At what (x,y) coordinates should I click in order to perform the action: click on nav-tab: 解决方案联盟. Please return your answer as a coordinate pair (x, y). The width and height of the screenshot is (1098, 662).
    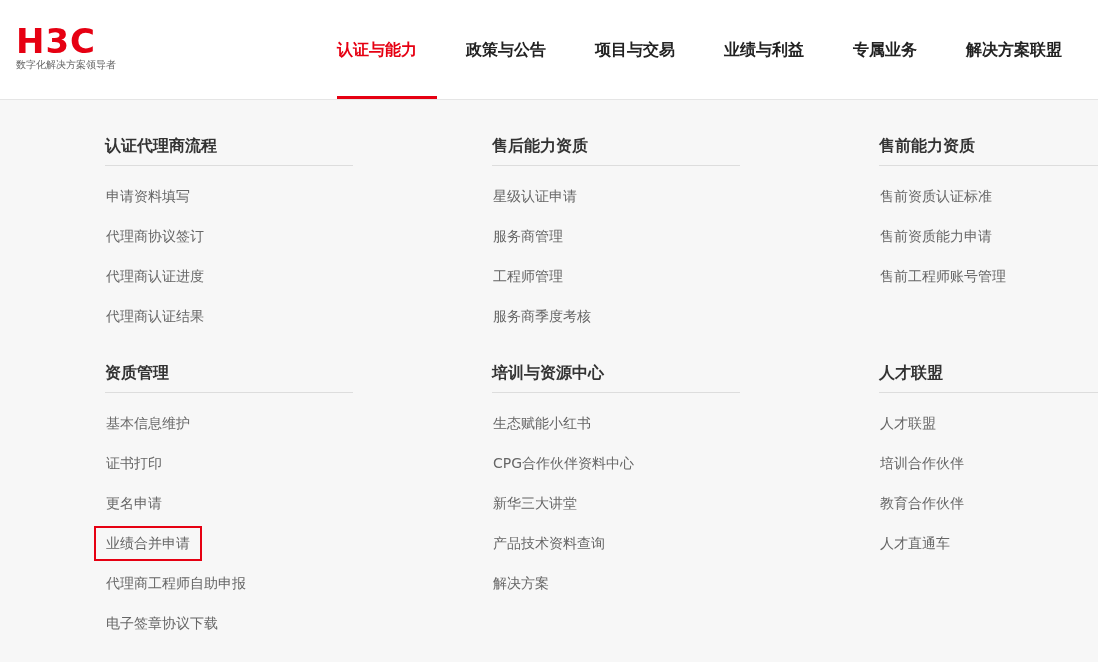
    Looking at the image, I should click on (1024, 49).